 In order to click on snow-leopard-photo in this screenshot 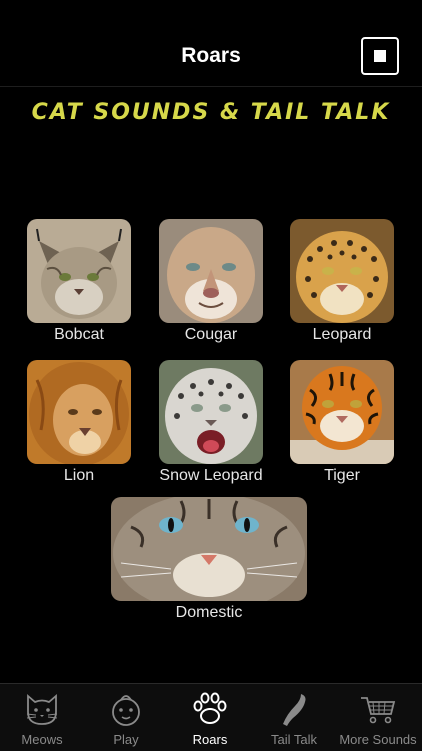, I will do `click(211, 412)`.